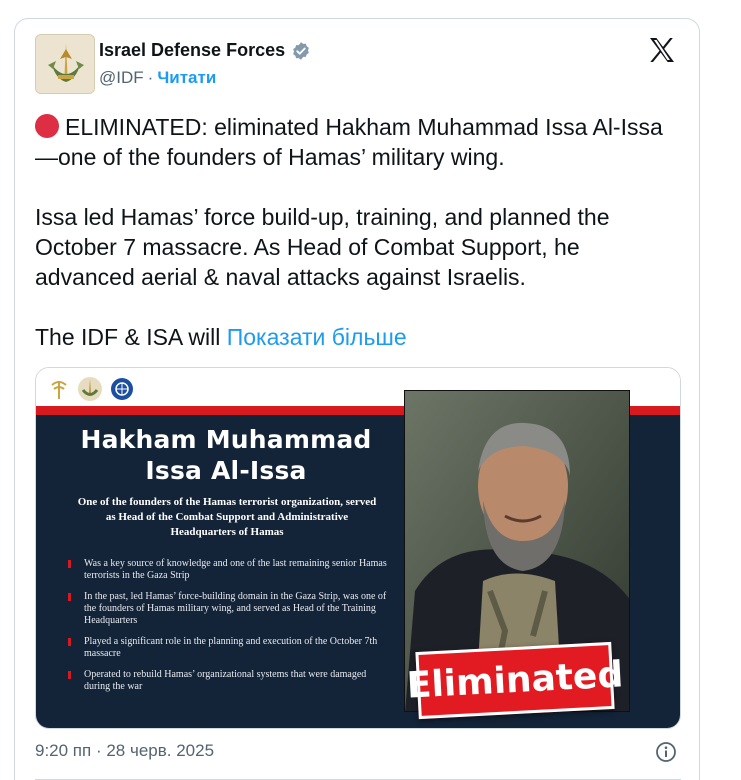  What do you see at coordinates (131, 337) in the screenshot?
I see `post-paragraph-3-text: The IDF & ISA will` at bounding box center [131, 337].